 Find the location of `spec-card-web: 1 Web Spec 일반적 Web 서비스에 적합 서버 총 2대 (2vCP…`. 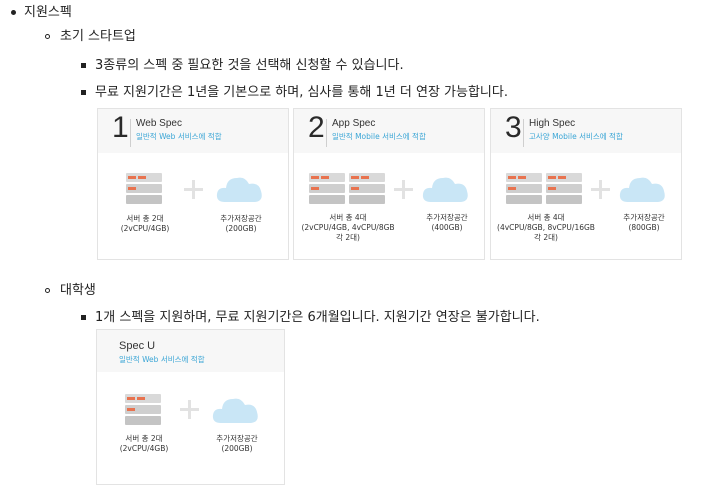

spec-card-web: 1 Web Spec 일반적 Web 서비스에 적합 서버 총 2대 (2vCP… is located at coordinates (193, 184).